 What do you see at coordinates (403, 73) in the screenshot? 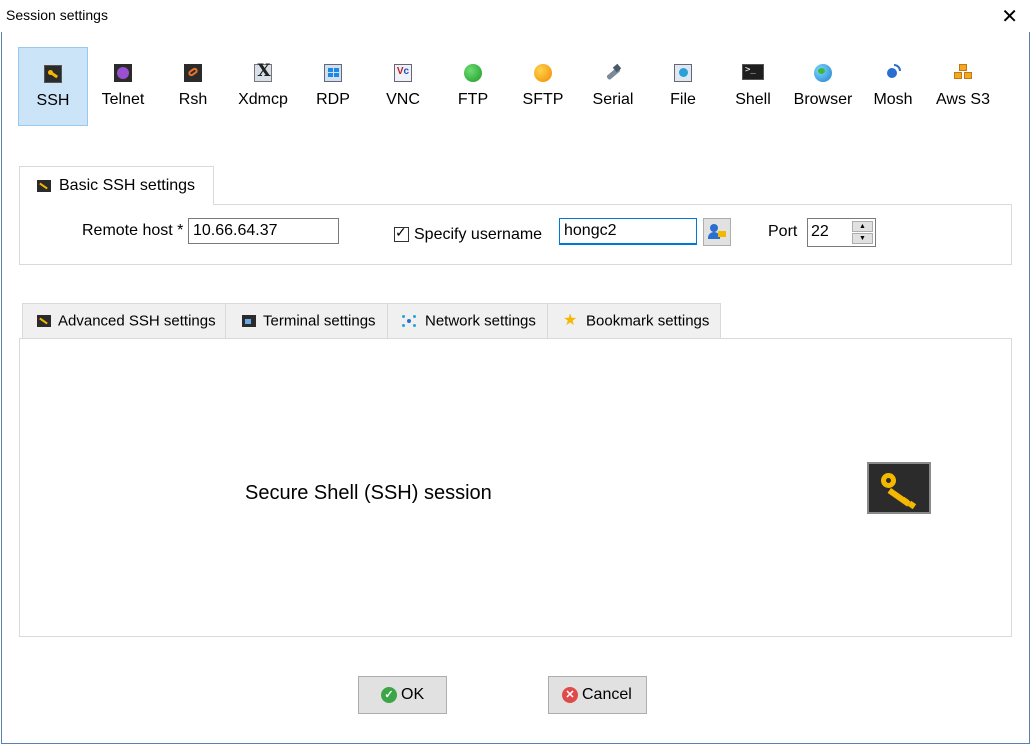
I see `vnc-icon: Vc` at bounding box center [403, 73].